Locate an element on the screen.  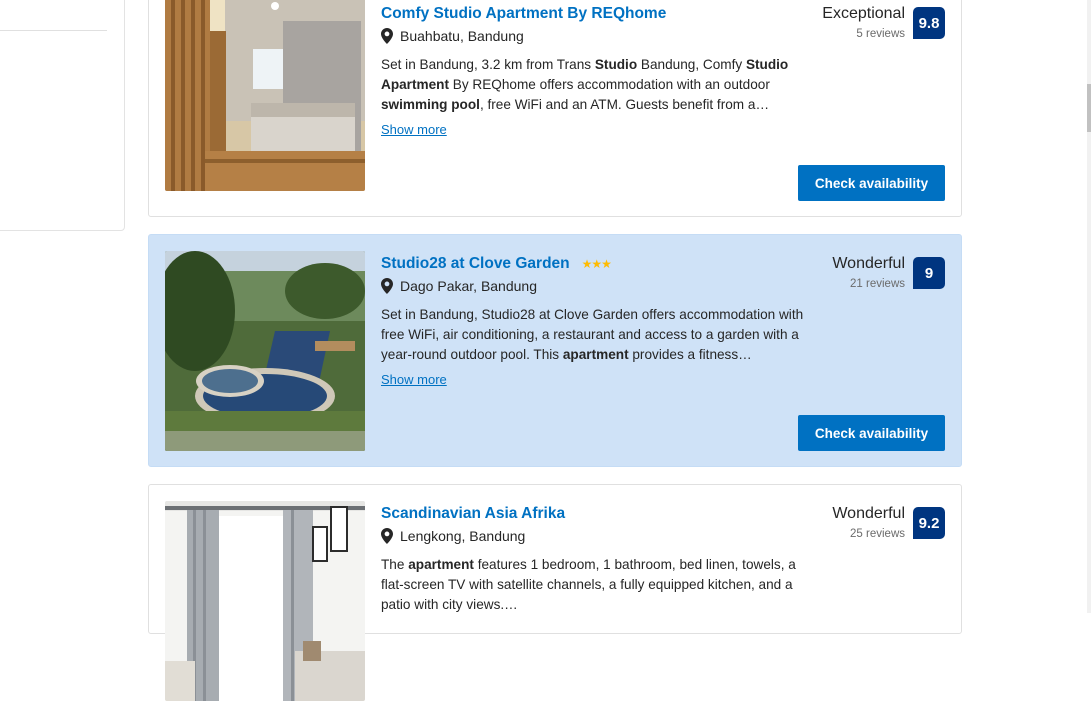
rating-label: Exceptional is located at coordinates (863, 13).